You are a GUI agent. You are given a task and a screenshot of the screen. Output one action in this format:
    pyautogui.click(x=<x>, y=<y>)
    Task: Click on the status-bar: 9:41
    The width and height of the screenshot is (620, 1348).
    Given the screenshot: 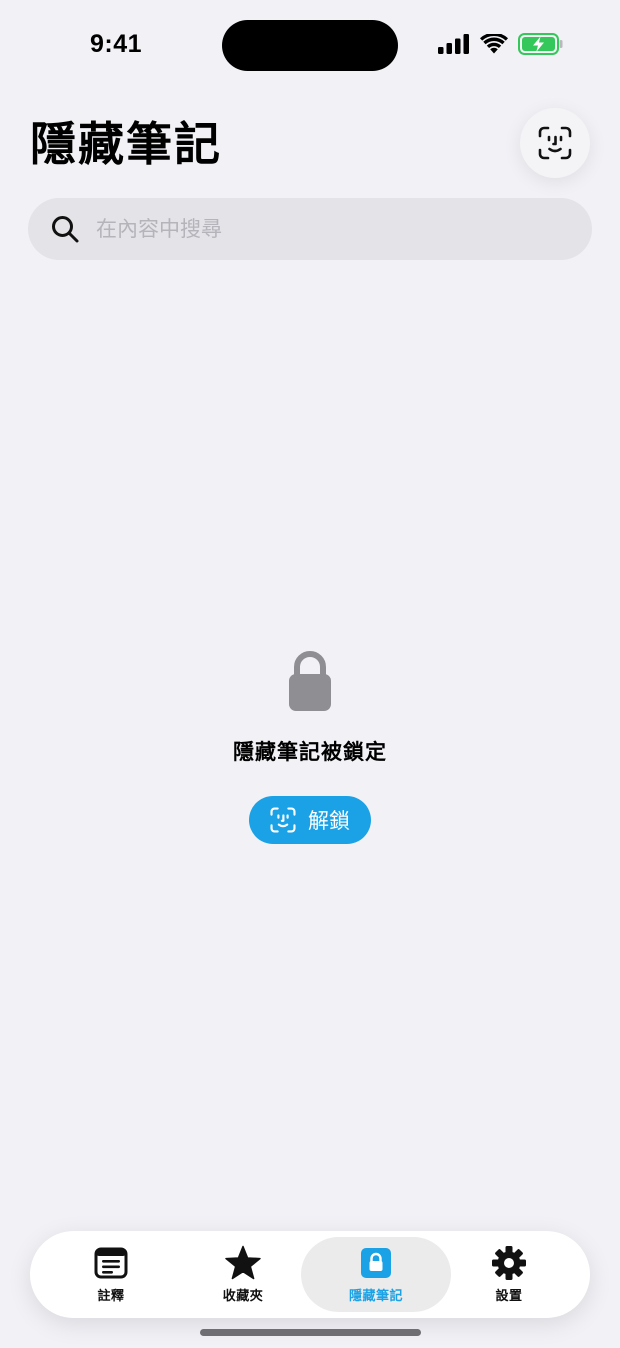 What is the action you would take?
    pyautogui.click(x=310, y=46)
    